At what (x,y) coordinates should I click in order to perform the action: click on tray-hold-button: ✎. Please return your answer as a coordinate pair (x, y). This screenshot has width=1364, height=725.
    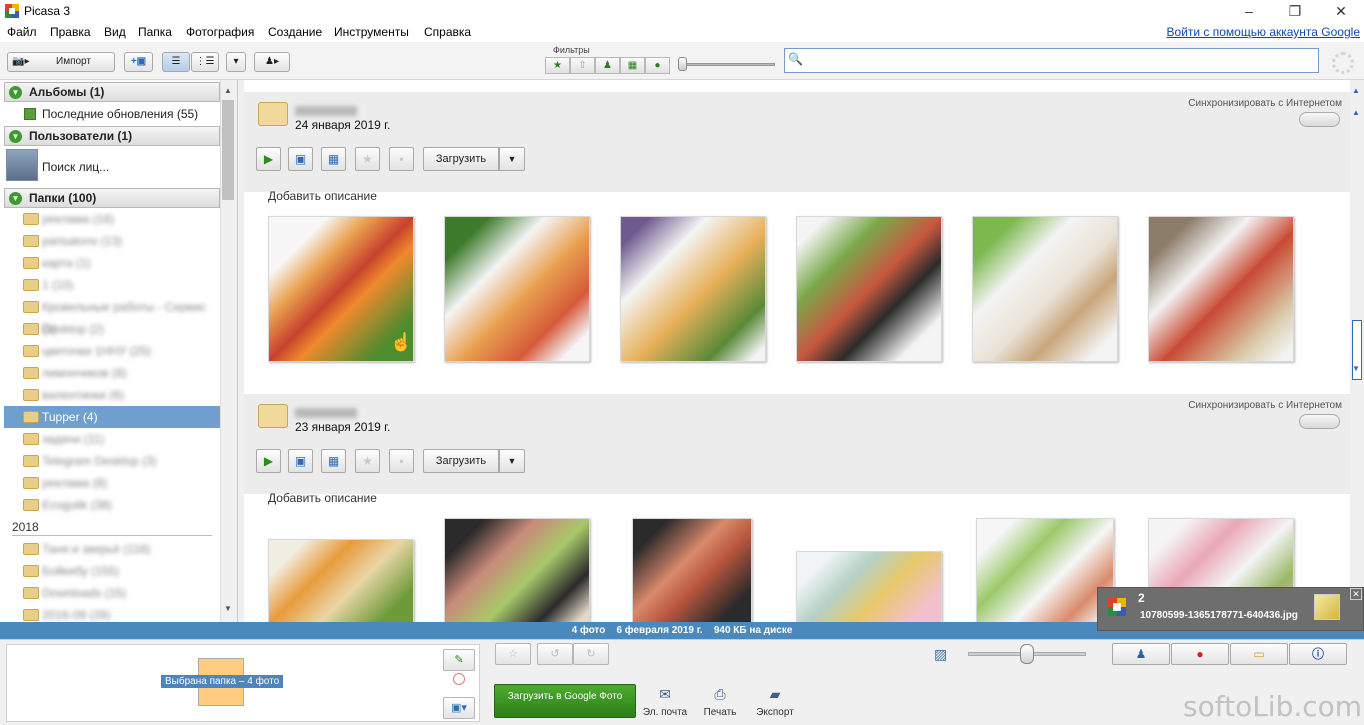
    Looking at the image, I should click on (459, 660).